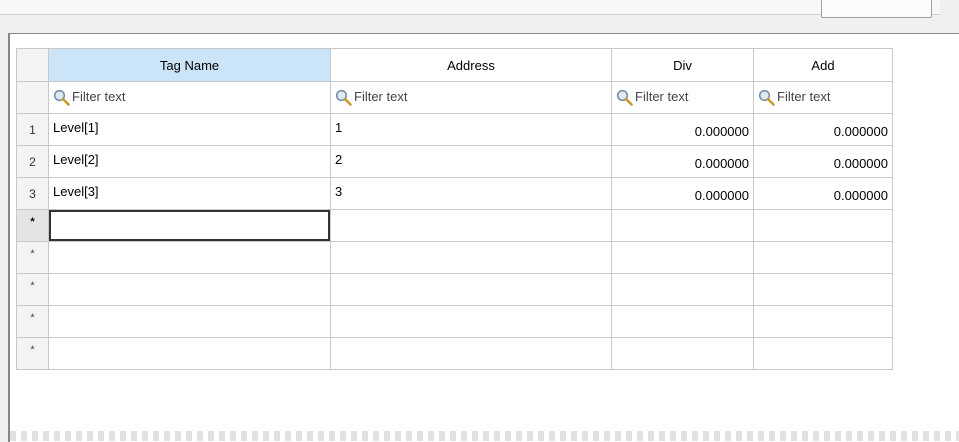  What do you see at coordinates (876, 9) in the screenshot?
I see `toolbar-button` at bounding box center [876, 9].